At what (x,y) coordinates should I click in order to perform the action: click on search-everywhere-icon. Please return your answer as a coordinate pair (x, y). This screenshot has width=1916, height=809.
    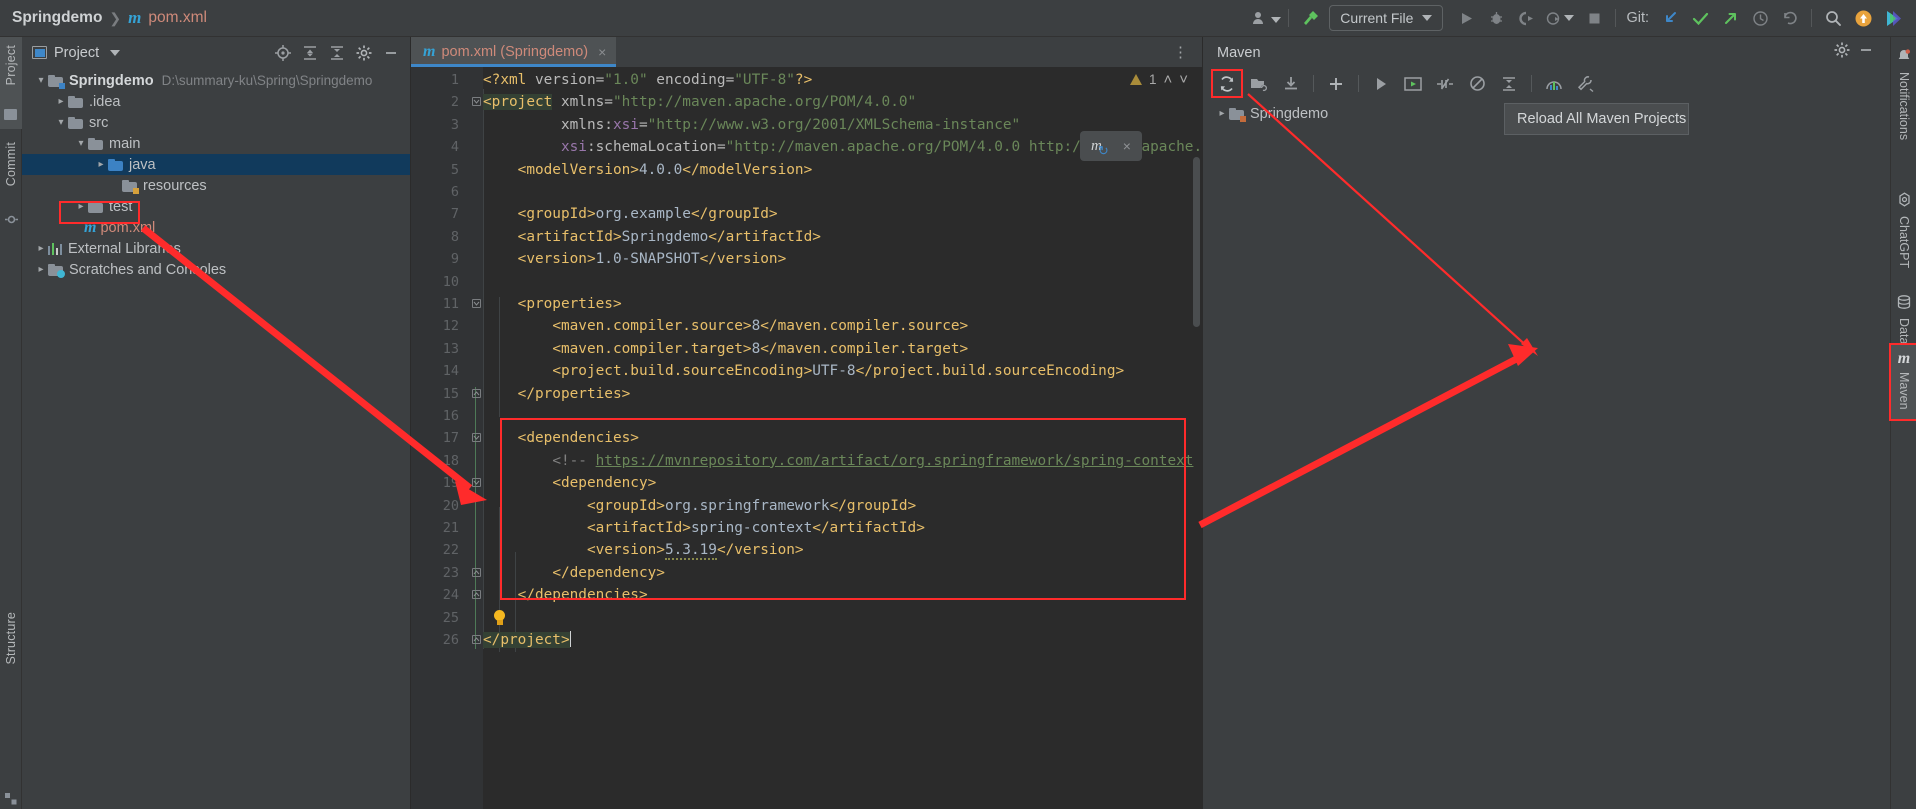
    Looking at the image, I should click on (1833, 18).